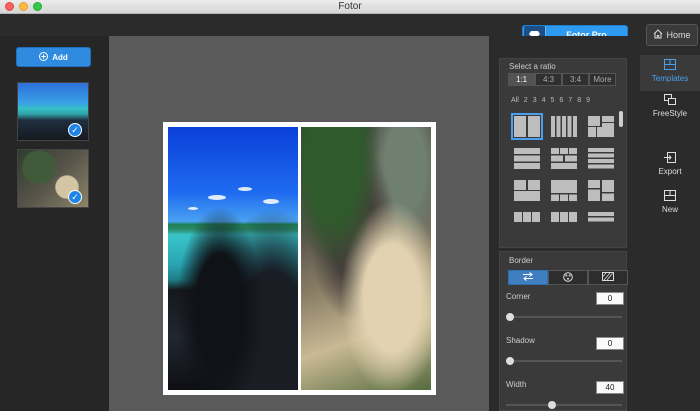 Image resolution: width=700 pixels, height=411 pixels. I want to click on border-adjust-tab, so click(528, 277).